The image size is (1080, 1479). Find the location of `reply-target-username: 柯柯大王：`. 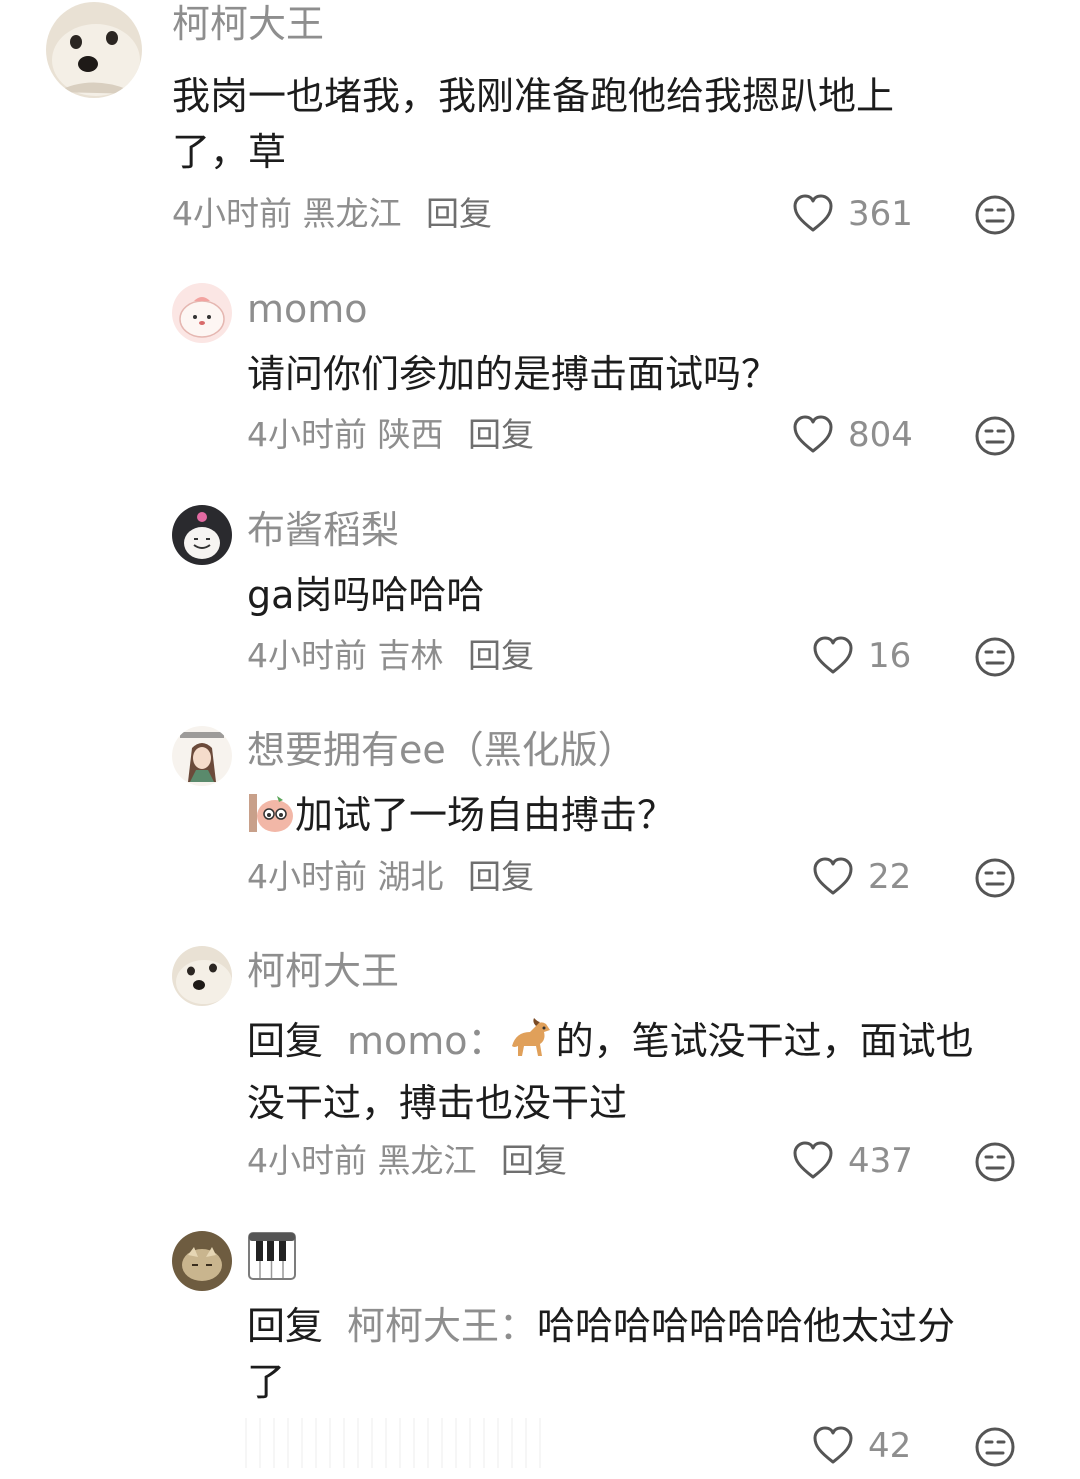

reply-target-username: 柯柯大王： is located at coordinates (442, 1326).